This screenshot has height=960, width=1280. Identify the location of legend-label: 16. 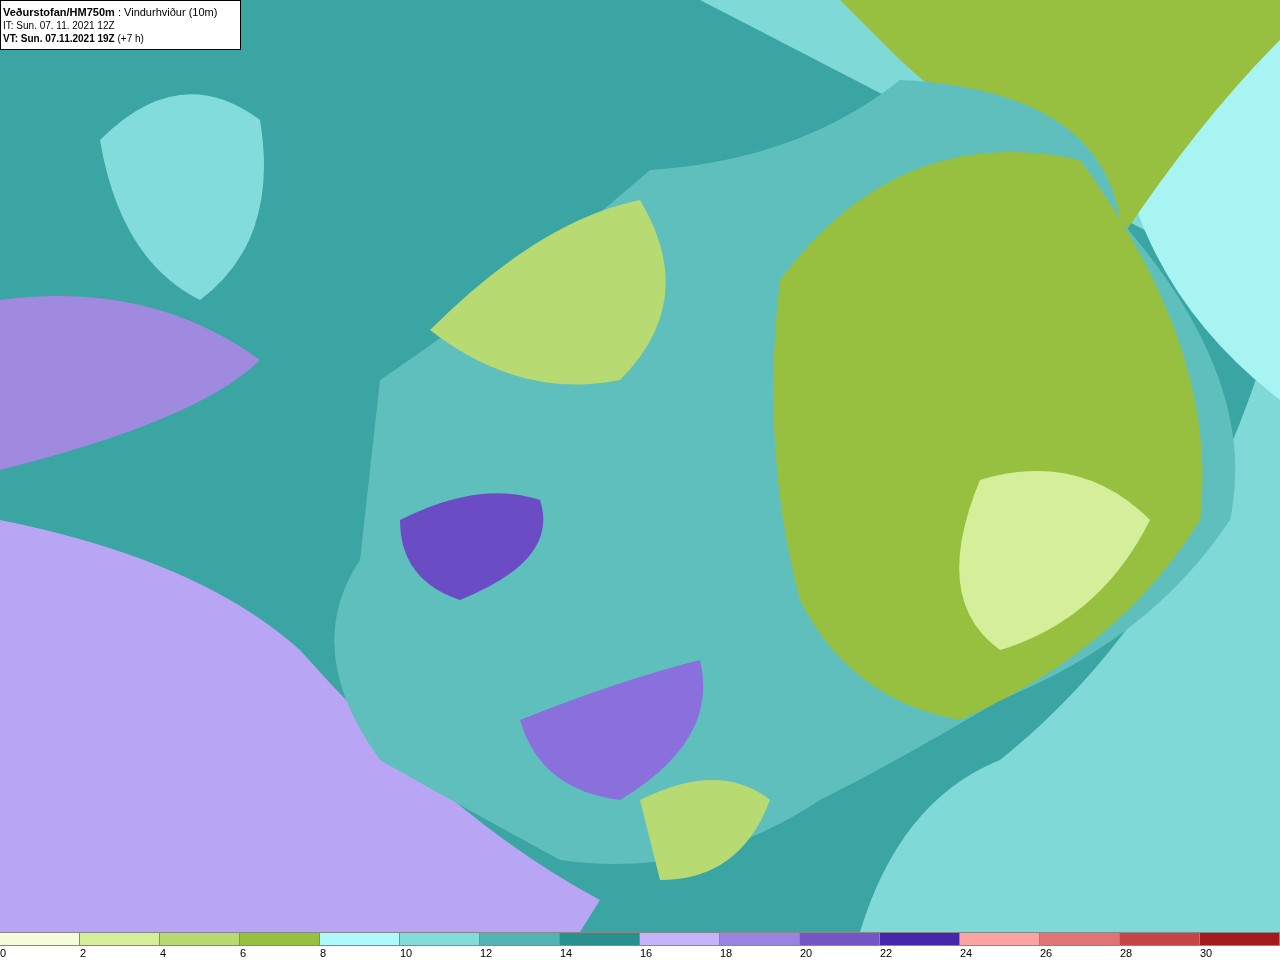
(646, 953).